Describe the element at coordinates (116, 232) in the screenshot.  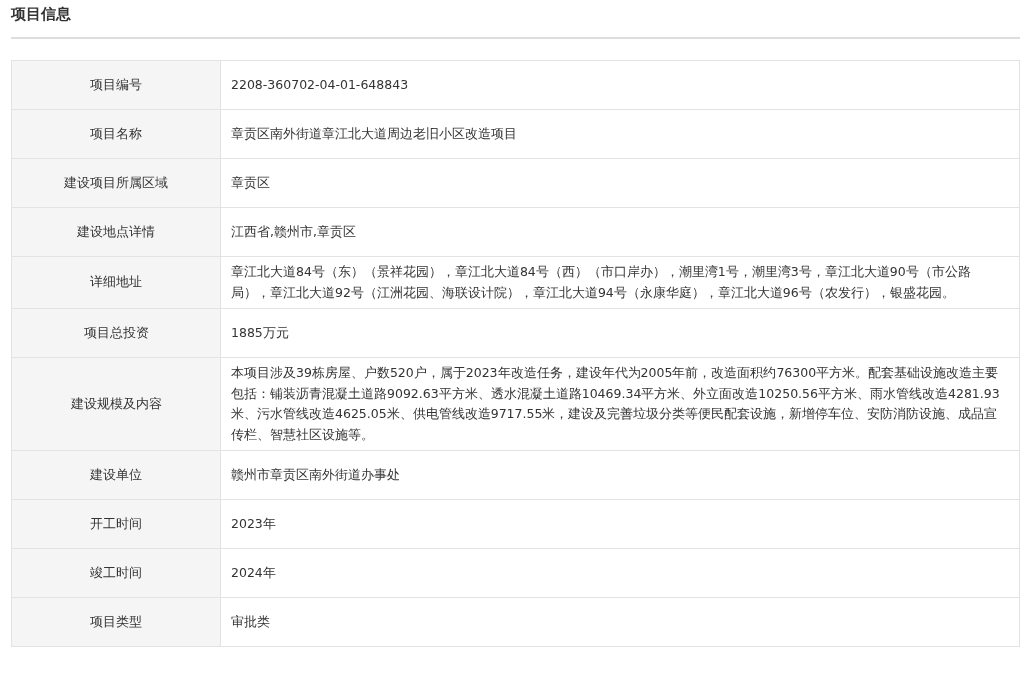
I see `field-label: 建设地点详情` at that location.